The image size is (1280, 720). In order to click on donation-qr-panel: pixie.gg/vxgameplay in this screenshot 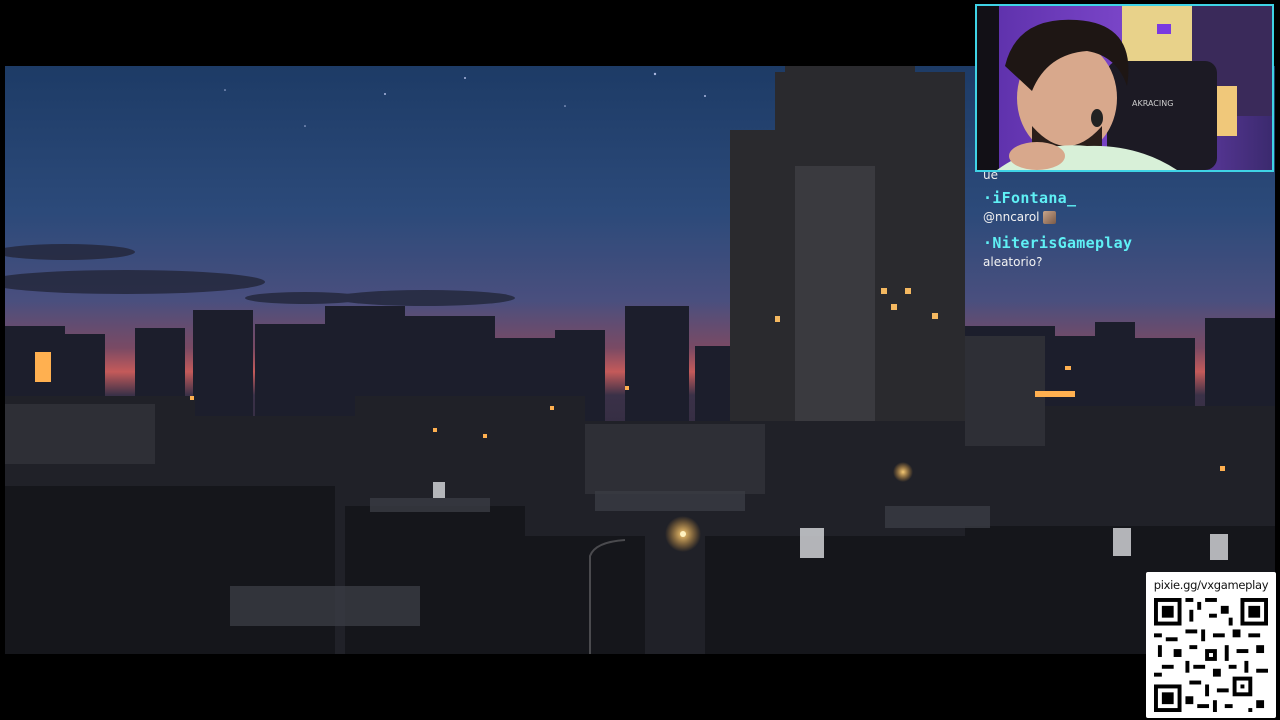, I will do `click(1211, 645)`.